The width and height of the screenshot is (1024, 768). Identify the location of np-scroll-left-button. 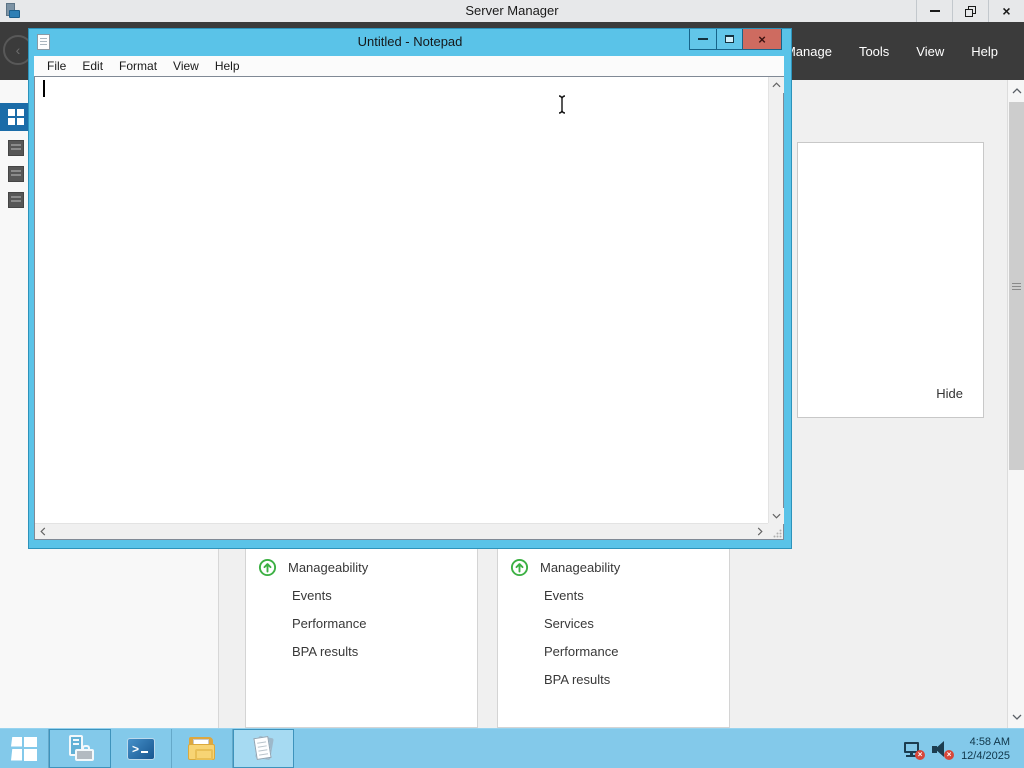
(43, 531).